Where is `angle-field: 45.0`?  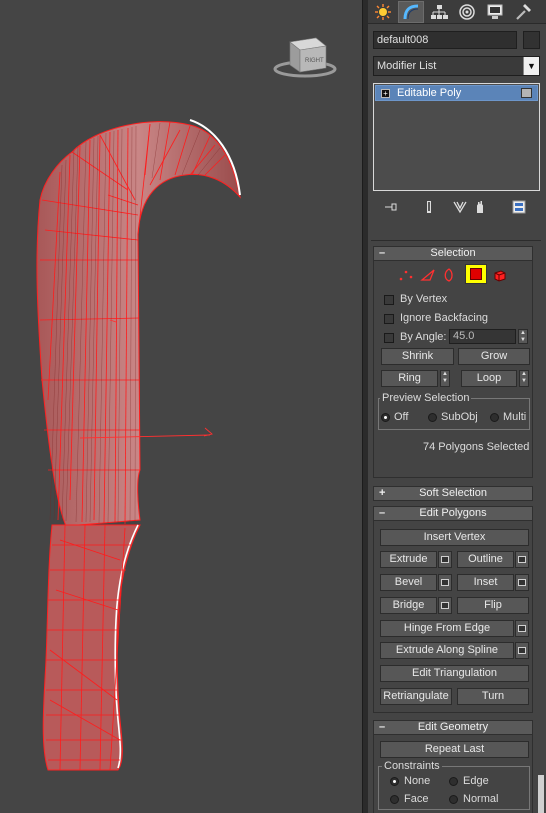 angle-field: 45.0 is located at coordinates (482, 336).